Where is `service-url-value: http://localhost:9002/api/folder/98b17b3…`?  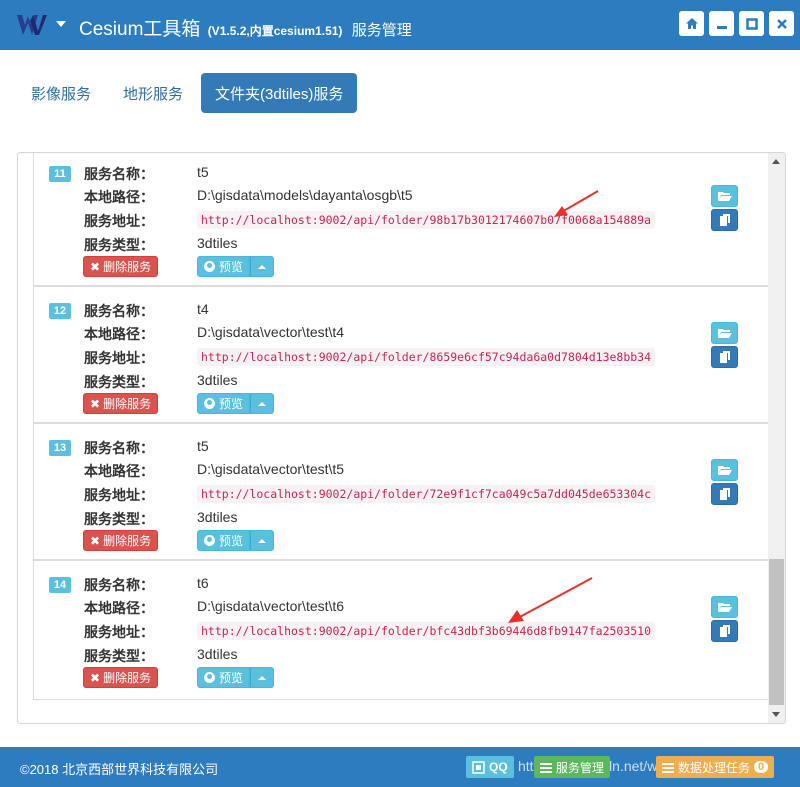 service-url-value: http://localhost:9002/api/folder/98b17b3… is located at coordinates (426, 220).